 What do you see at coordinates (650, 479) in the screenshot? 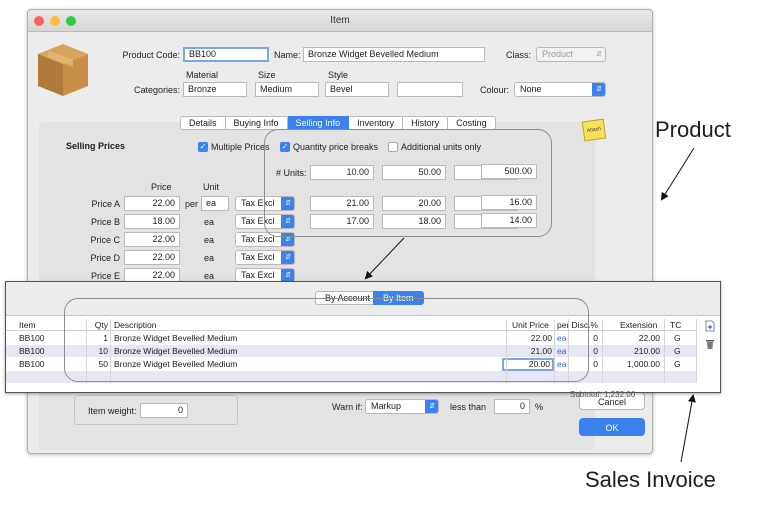
I see `sales-invoice-annotation: Sales Invoice` at bounding box center [650, 479].